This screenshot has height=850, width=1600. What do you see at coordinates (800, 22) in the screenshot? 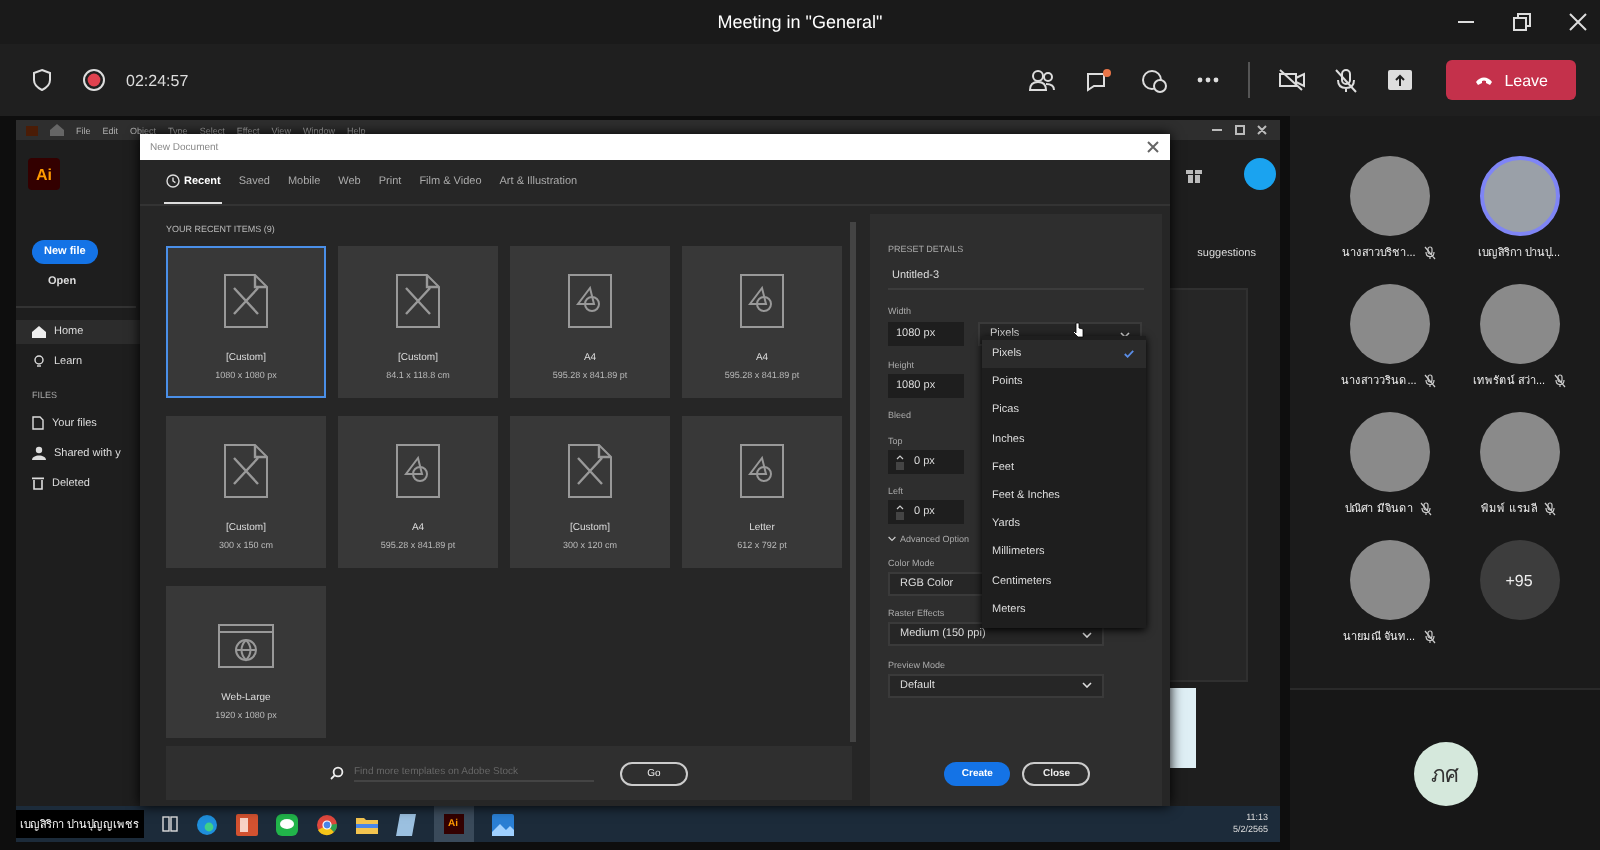
I see `window-title: Meeting in "General"` at bounding box center [800, 22].